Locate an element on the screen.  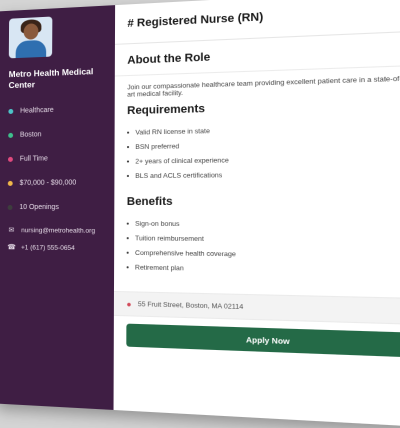
apply-now-button: Apply Now is located at coordinates (263, 340).